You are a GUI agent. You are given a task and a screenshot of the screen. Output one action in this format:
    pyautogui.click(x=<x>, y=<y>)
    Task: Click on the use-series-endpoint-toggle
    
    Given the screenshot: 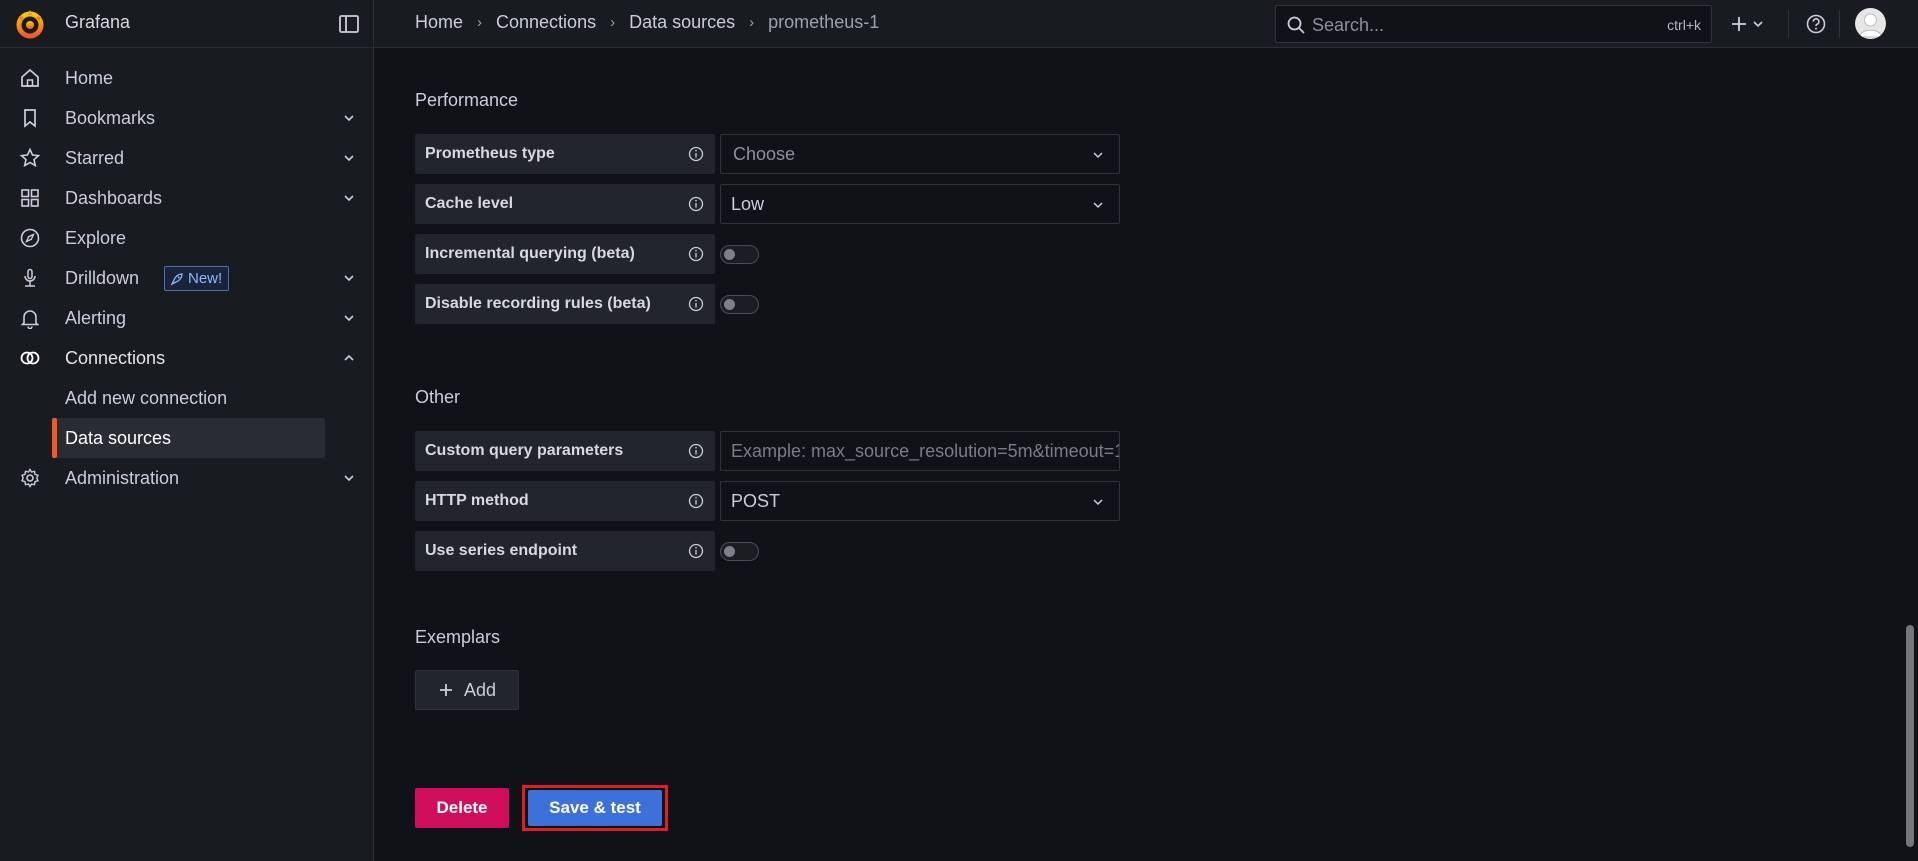 What is the action you would take?
    pyautogui.click(x=739, y=551)
    